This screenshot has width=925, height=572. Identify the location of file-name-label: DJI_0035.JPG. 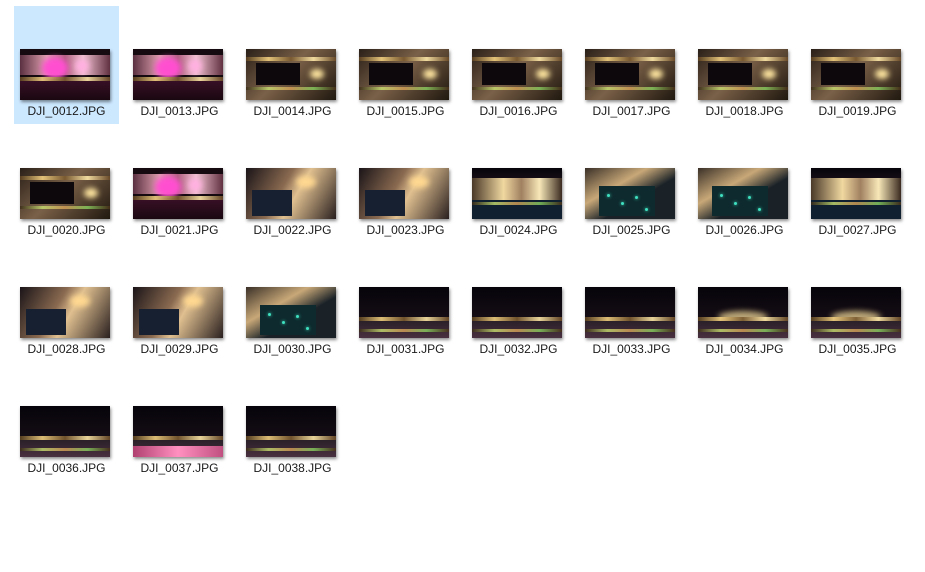
(857, 349).